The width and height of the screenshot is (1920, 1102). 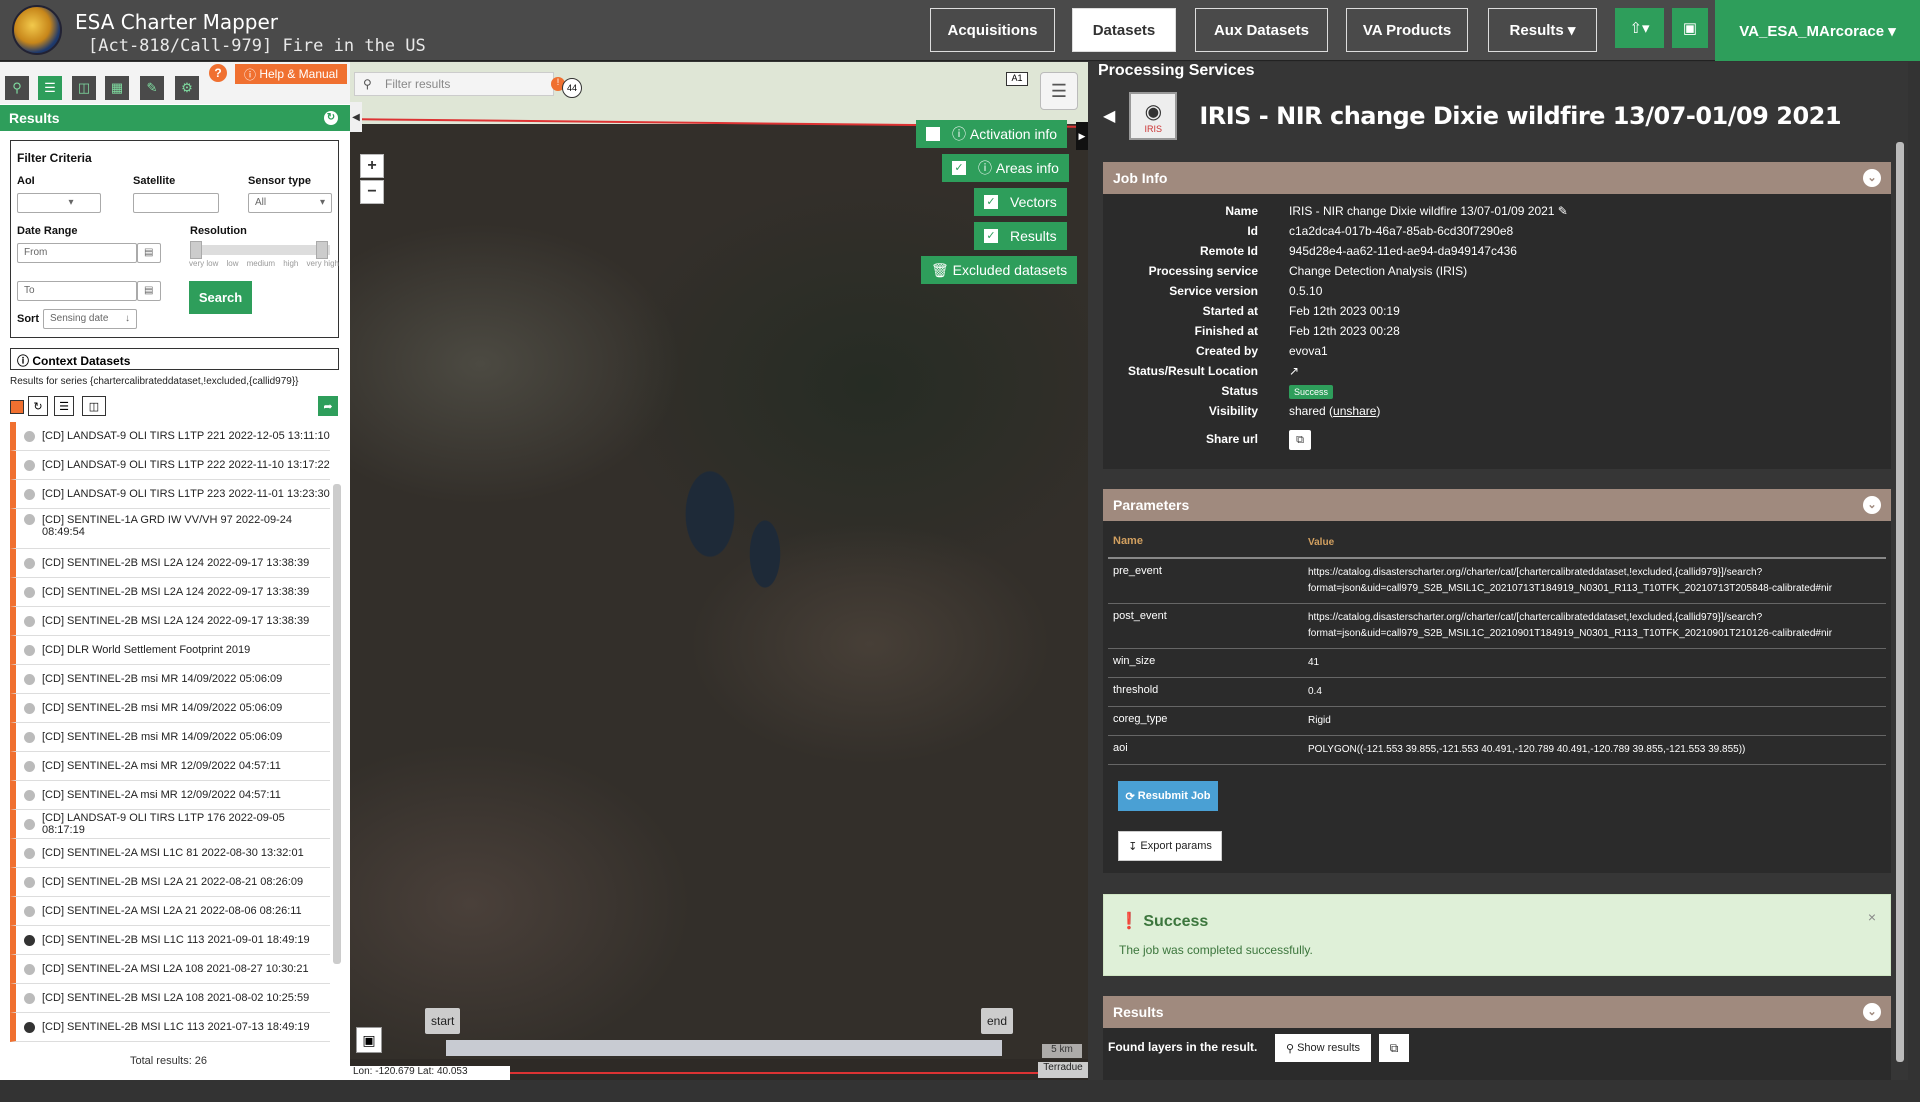 What do you see at coordinates (218, 73) in the screenshot?
I see `help-icon: ?` at bounding box center [218, 73].